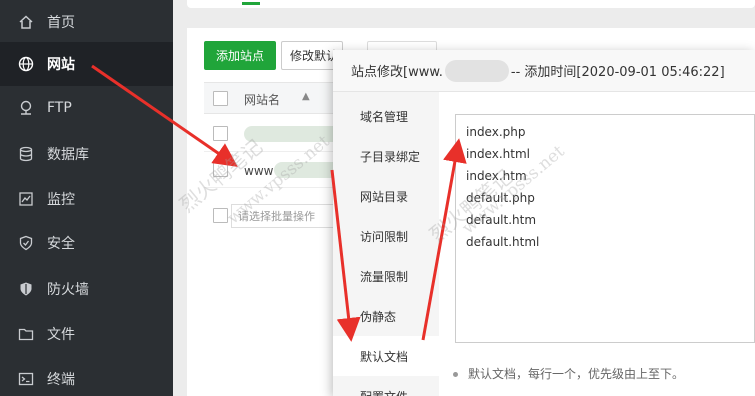  I want to click on batch-checkbox, so click(220, 215).